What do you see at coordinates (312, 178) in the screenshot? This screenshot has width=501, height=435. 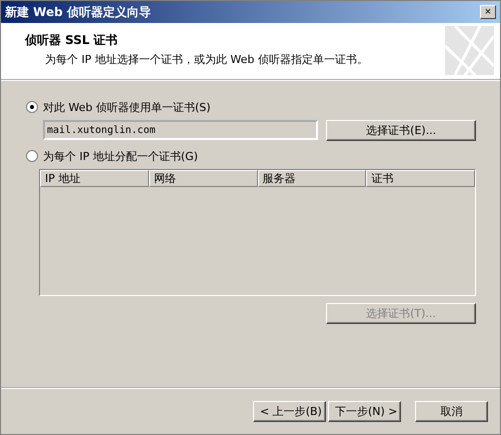 I see `column-header: 服务器` at bounding box center [312, 178].